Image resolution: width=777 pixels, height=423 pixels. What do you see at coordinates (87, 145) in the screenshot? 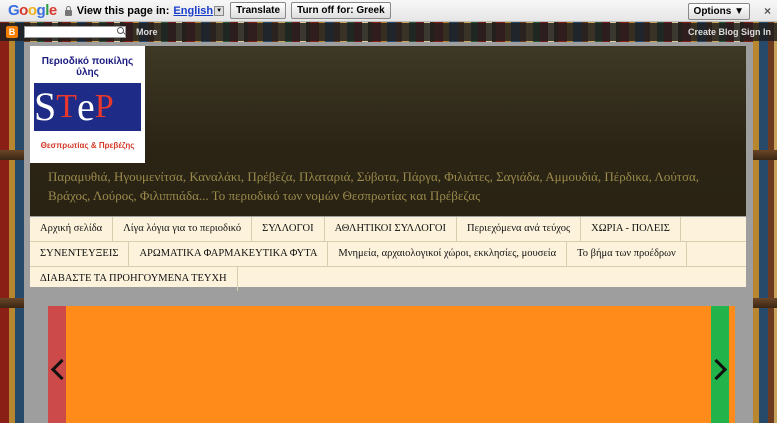
I see `logo-bottom-text: Θεσπρωτίας & Πρεβέζης` at bounding box center [87, 145].